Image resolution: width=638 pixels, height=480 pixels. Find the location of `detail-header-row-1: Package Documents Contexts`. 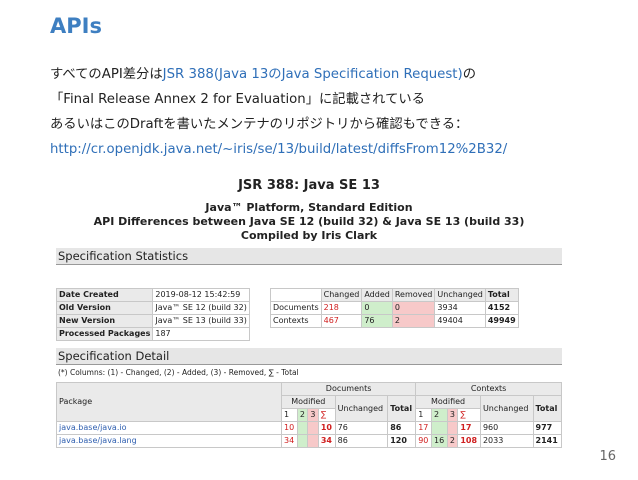

detail-header-row-1: Package Documents Contexts is located at coordinates (309, 402).